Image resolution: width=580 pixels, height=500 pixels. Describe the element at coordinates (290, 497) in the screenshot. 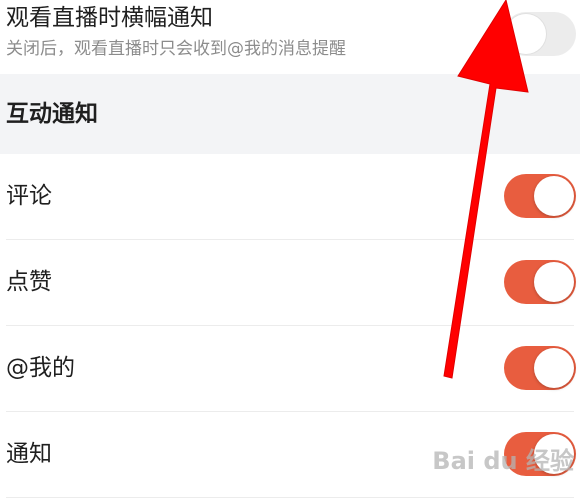

I see `row-divider` at that location.